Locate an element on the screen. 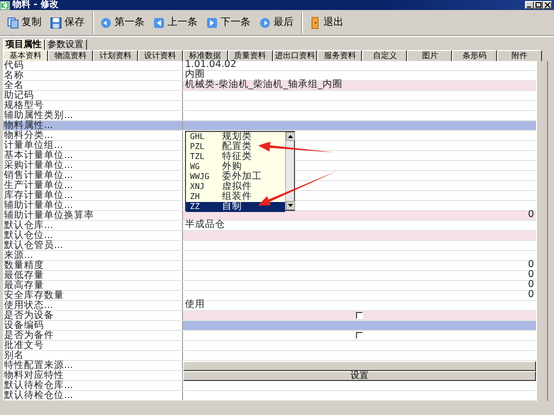  save-button: 保存 is located at coordinates (67, 22).